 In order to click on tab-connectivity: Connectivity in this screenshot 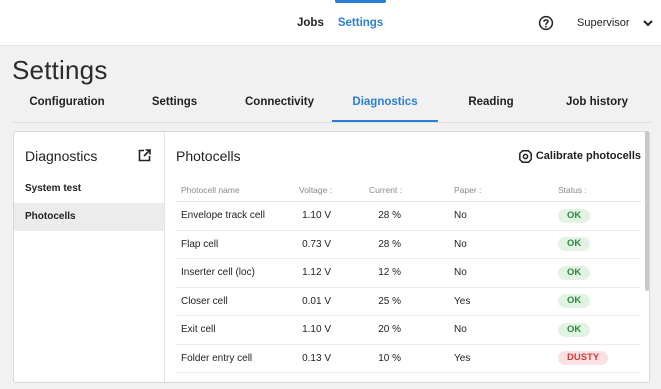, I will do `click(279, 109)`.